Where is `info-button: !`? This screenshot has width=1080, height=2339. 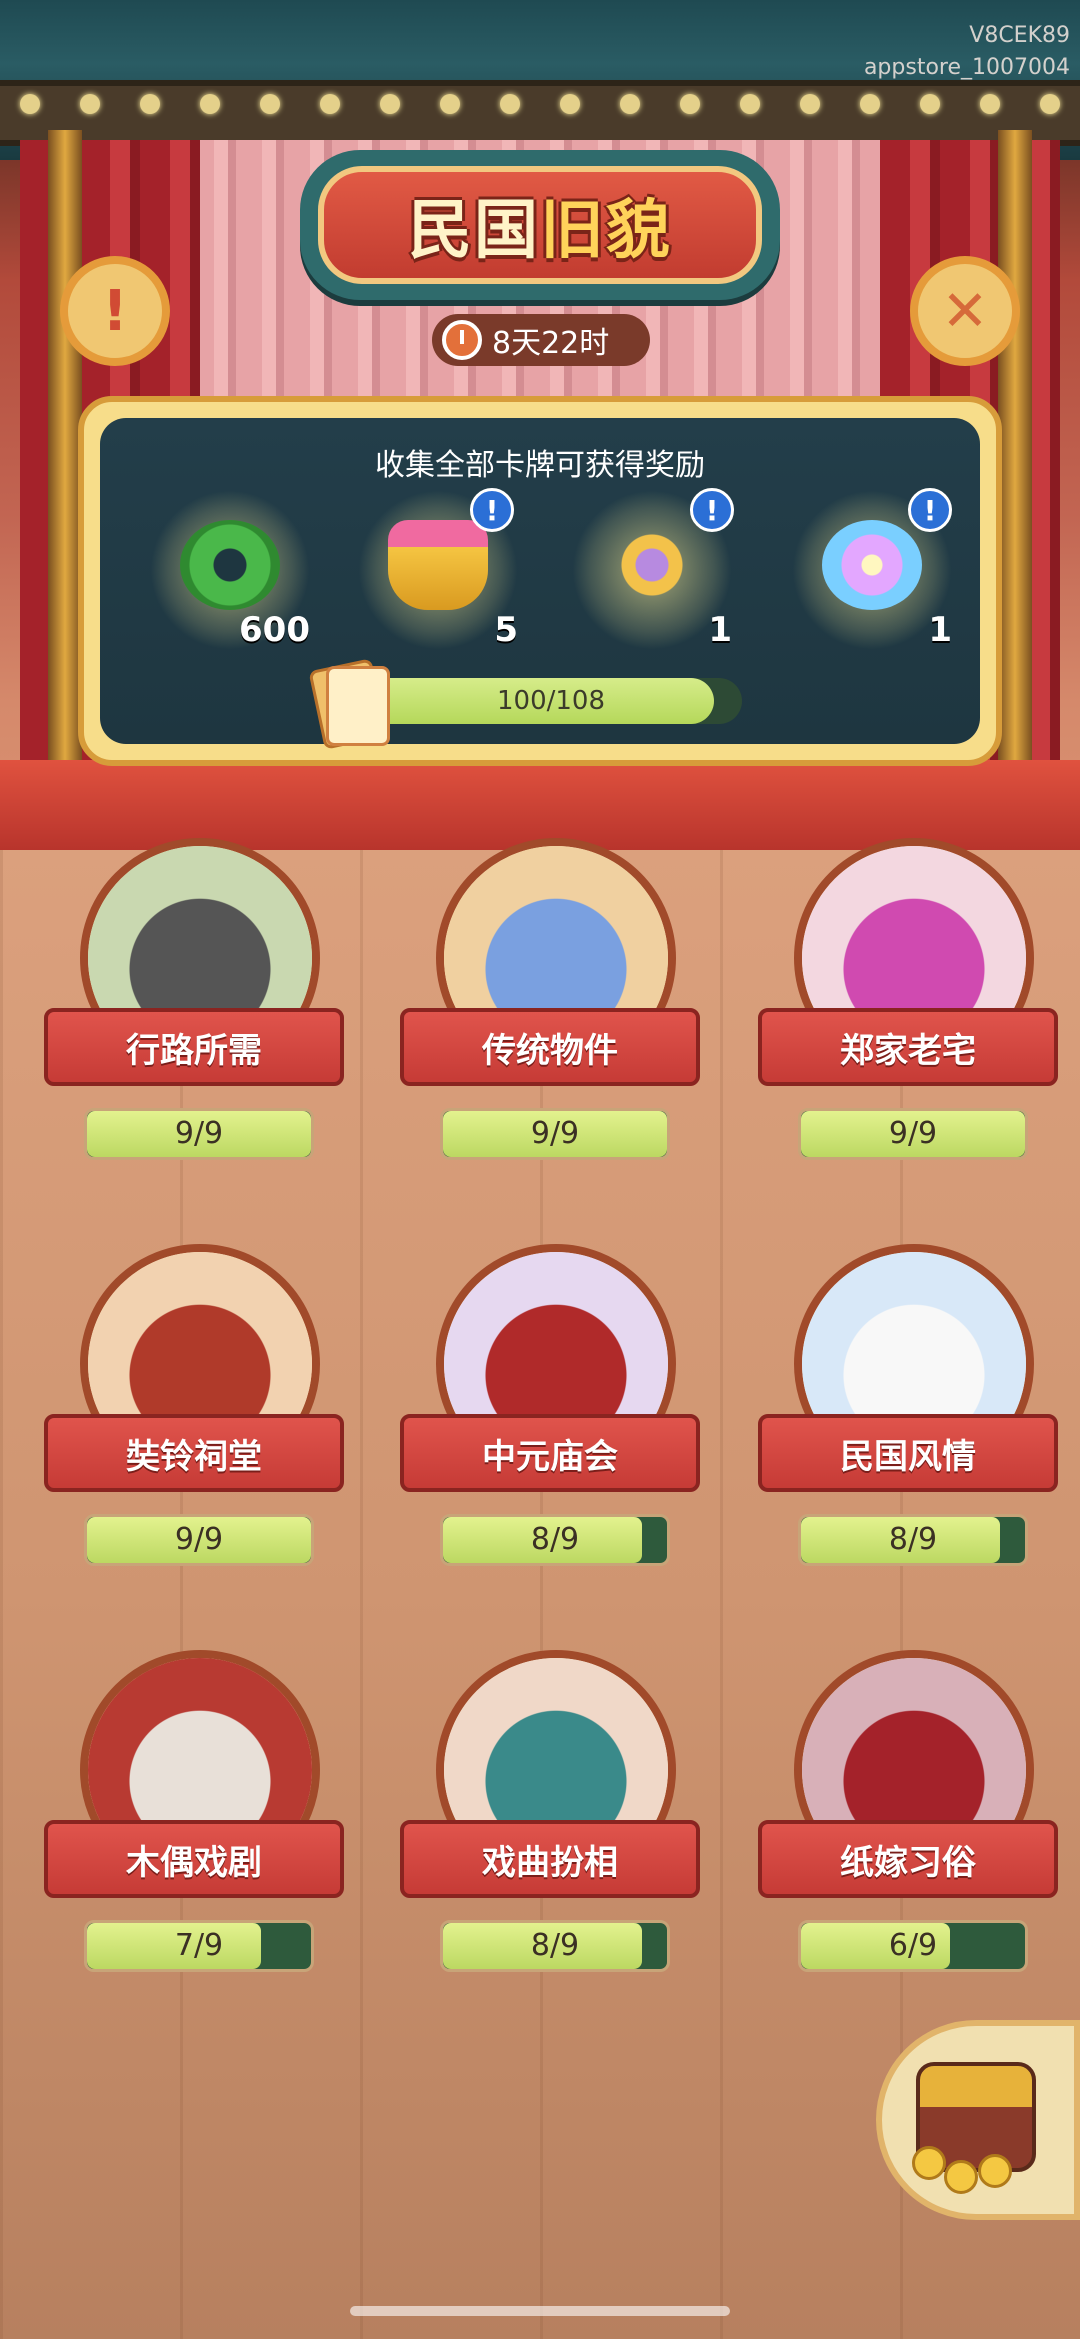
info-button: ! is located at coordinates (115, 311).